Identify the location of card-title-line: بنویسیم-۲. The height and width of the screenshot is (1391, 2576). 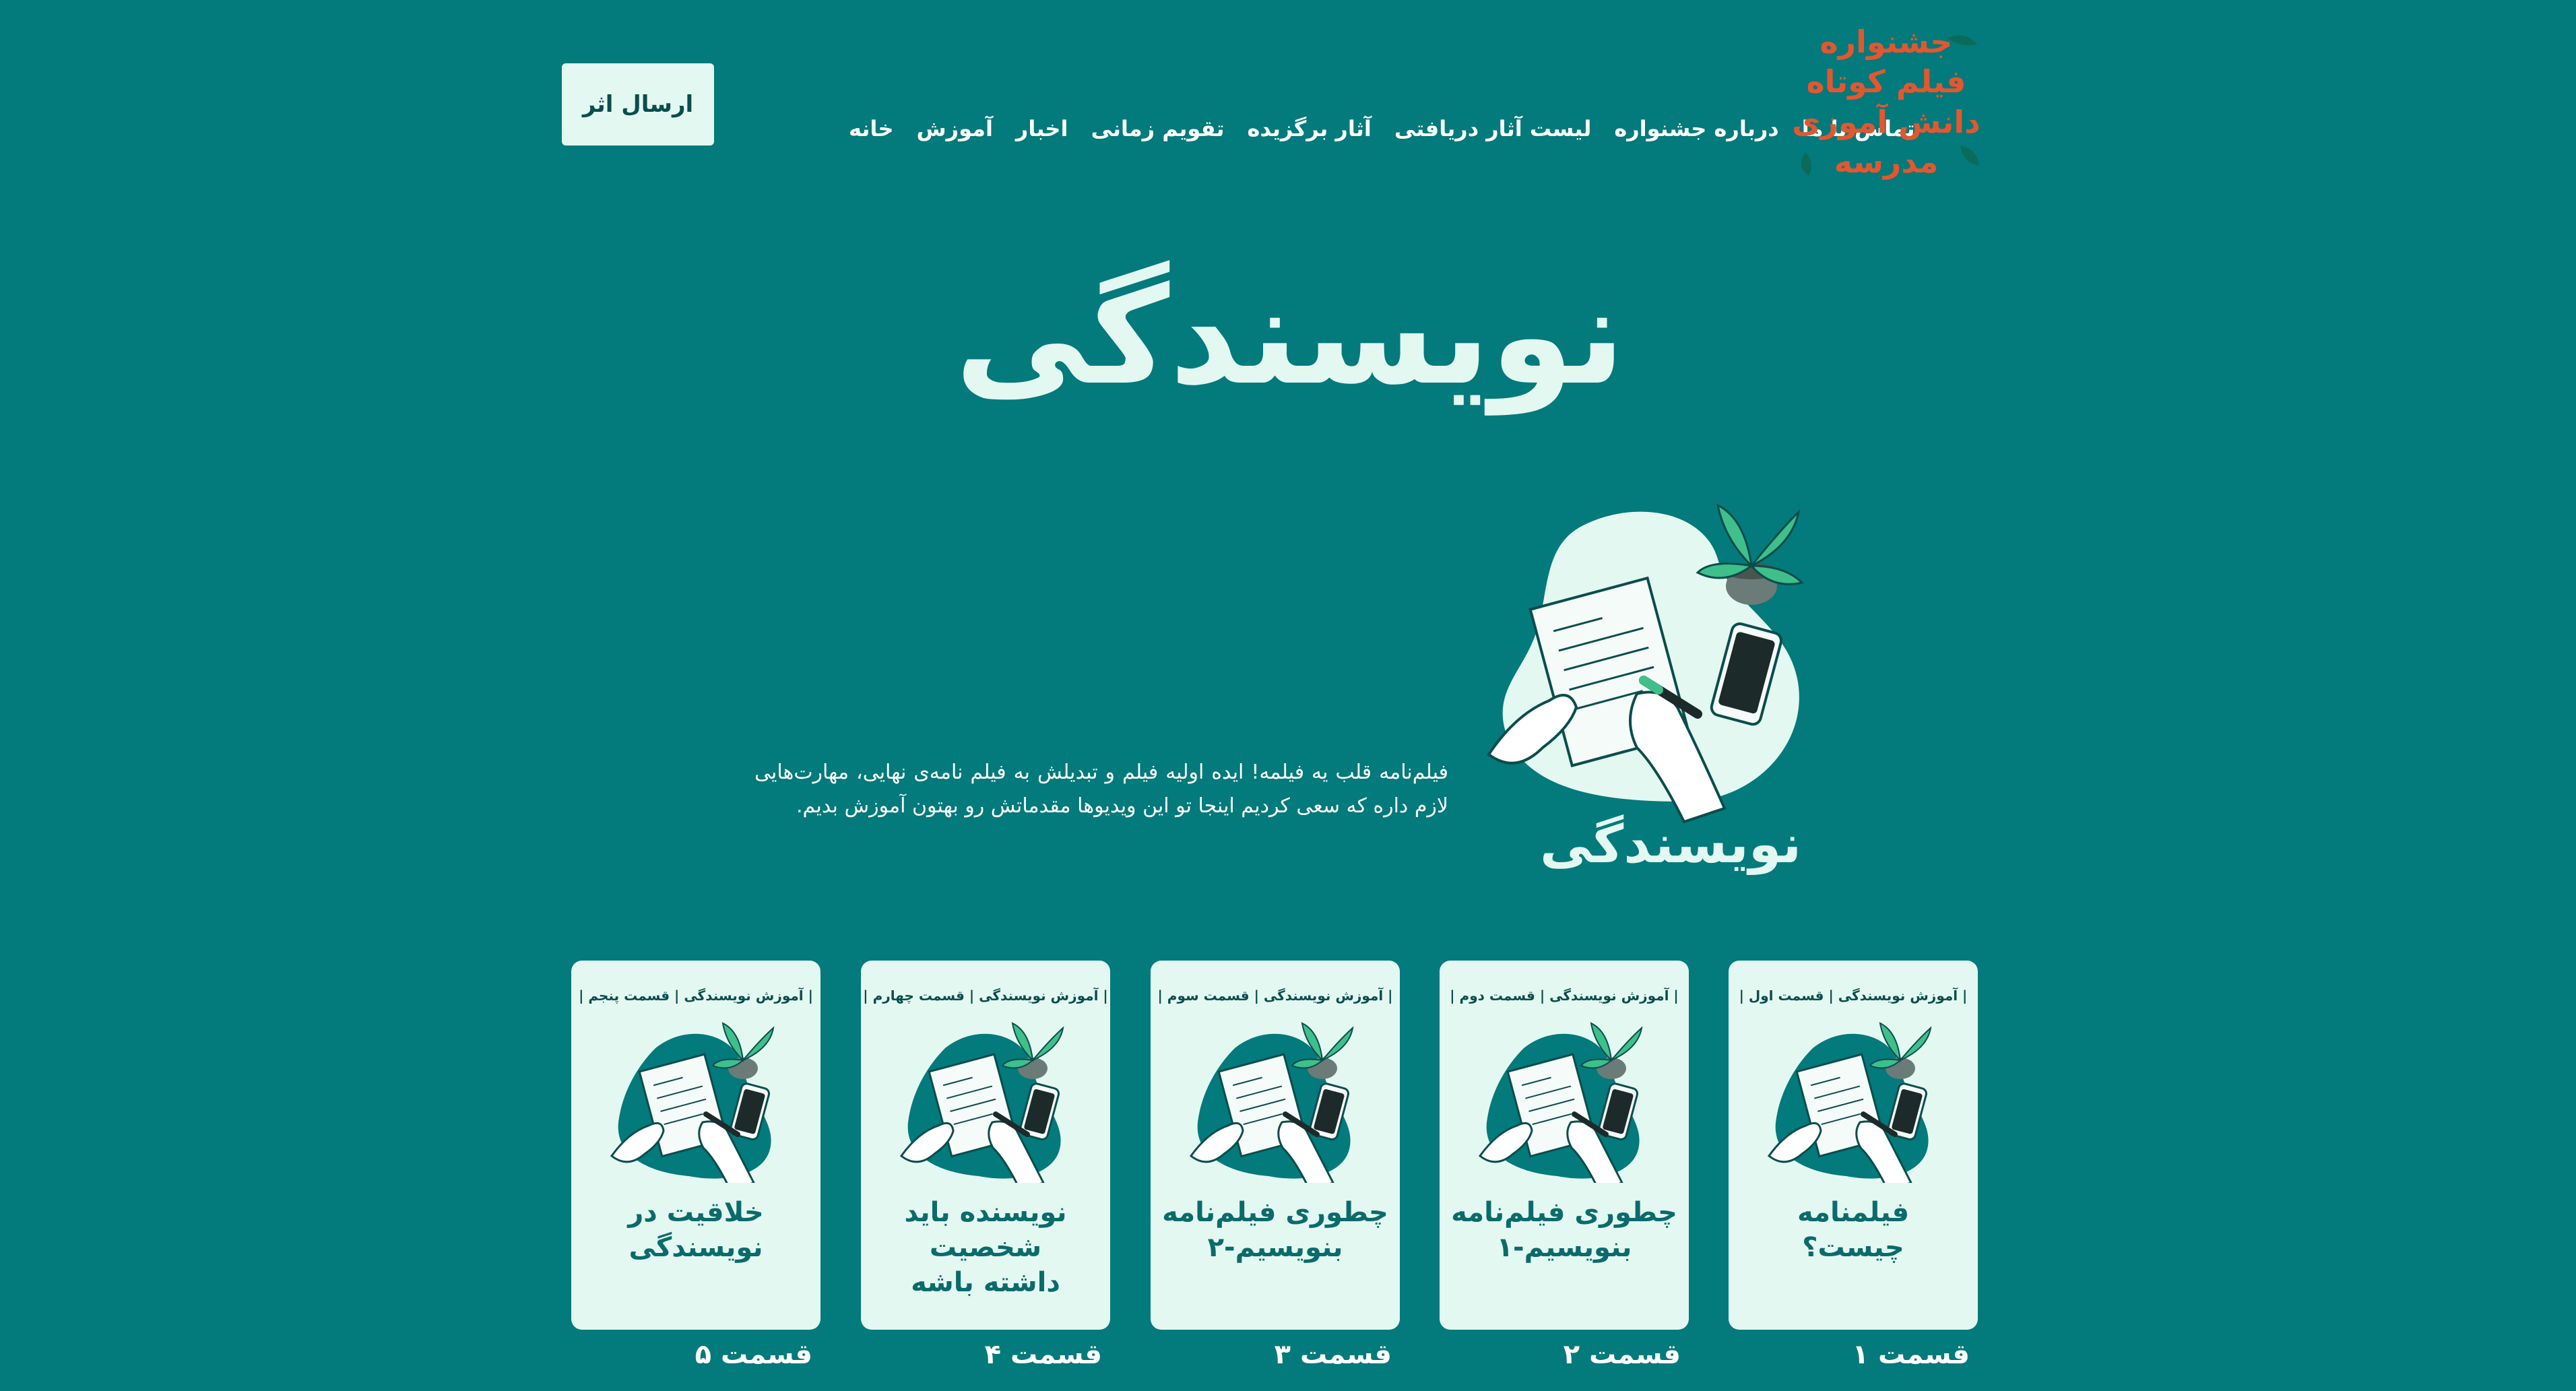
(1276, 1247).